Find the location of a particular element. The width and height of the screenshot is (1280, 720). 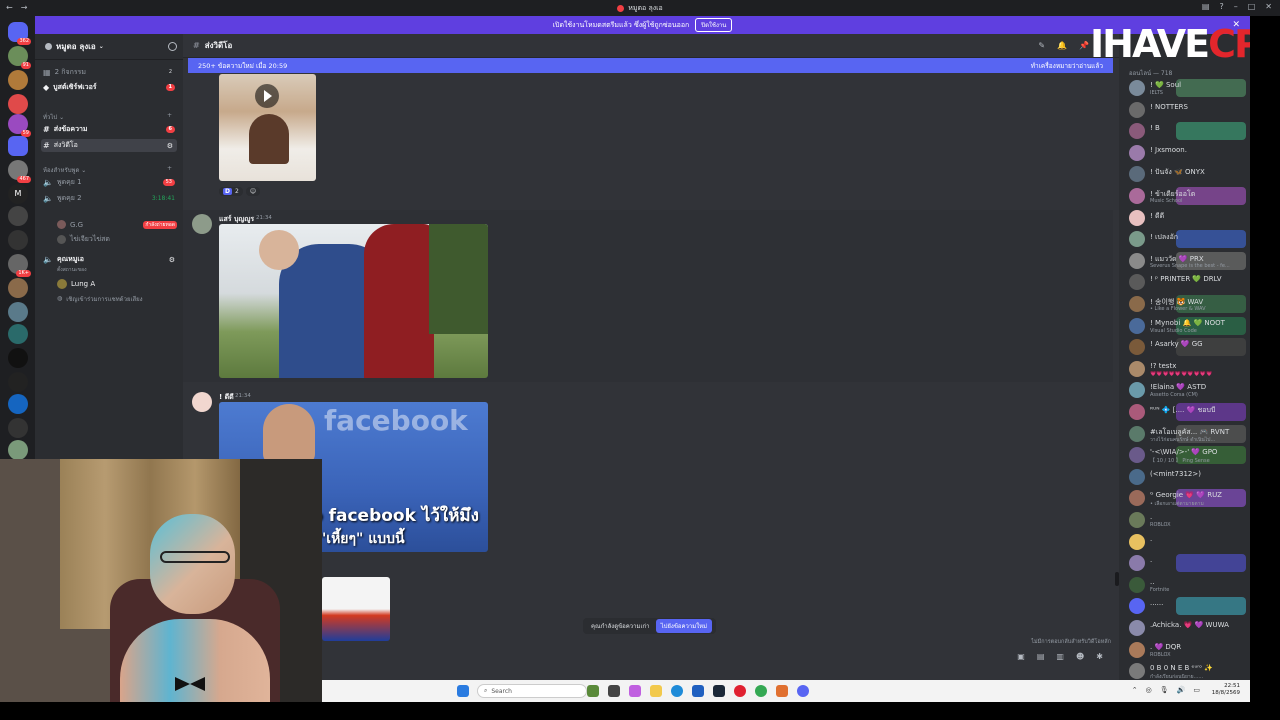

clock: 22:51 18/8/2569 is located at coordinates (1226, 690).